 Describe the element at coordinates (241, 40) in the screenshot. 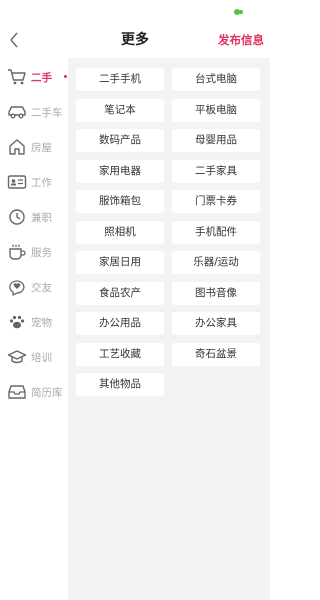

I see `publish-button: 发布信息` at that location.